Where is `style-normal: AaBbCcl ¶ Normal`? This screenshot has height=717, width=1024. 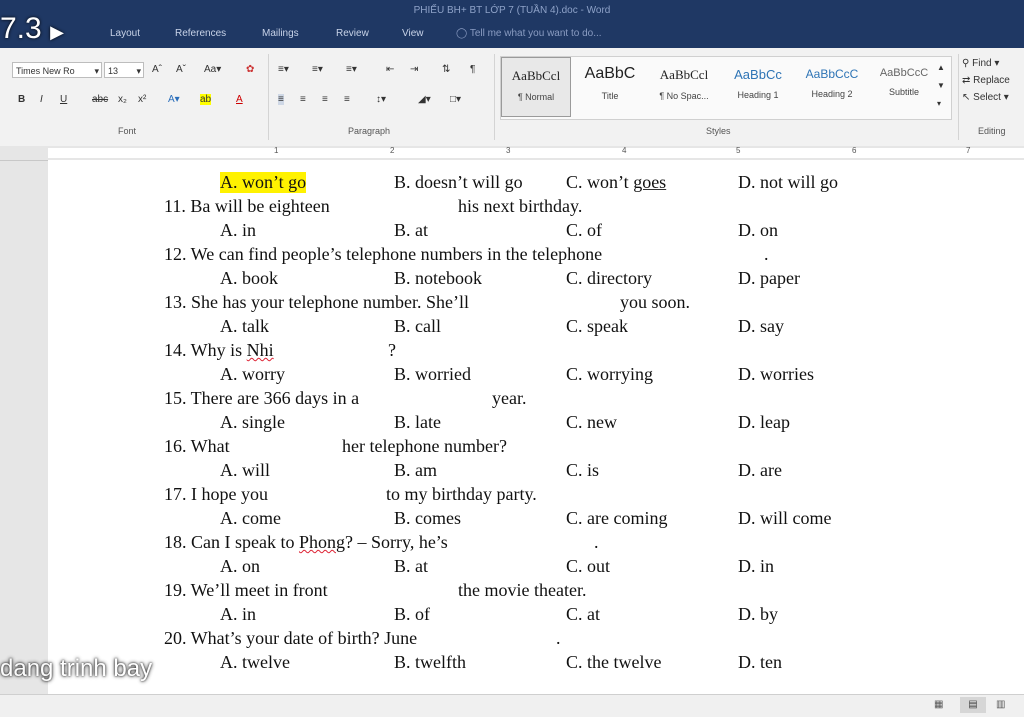
style-normal: AaBbCcl ¶ Normal is located at coordinates (536, 87).